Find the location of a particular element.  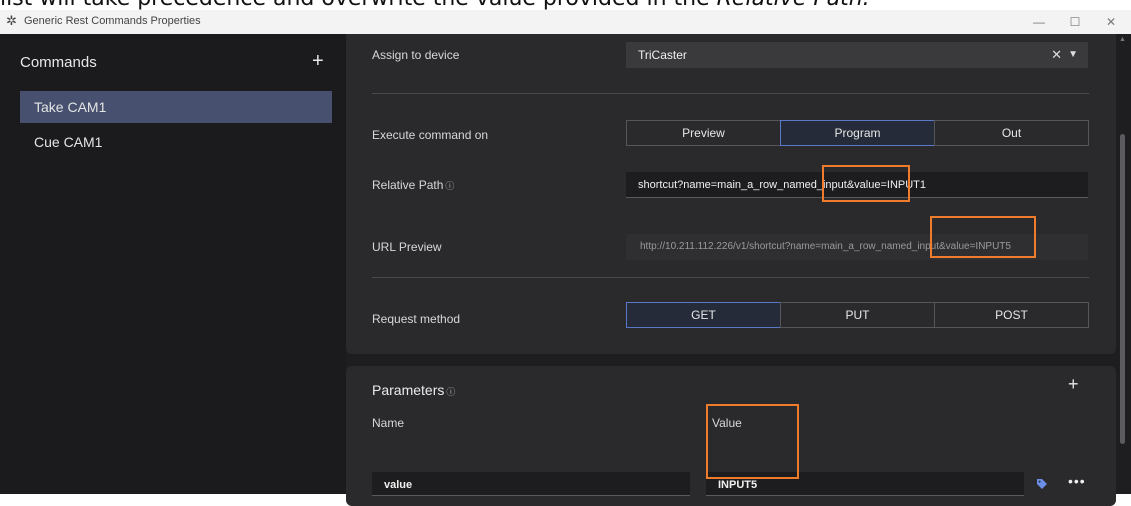

add-command-button: + is located at coordinates (318, 61).